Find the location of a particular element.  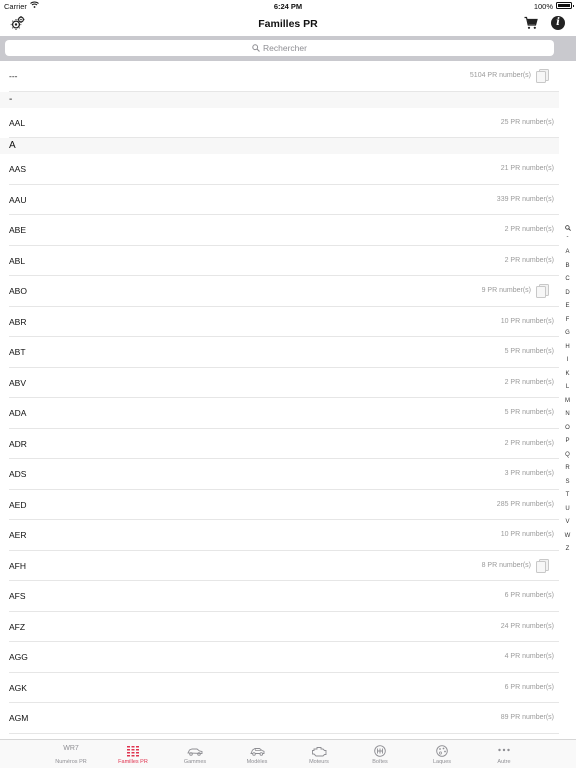

palette-icon is located at coordinates (442, 750).